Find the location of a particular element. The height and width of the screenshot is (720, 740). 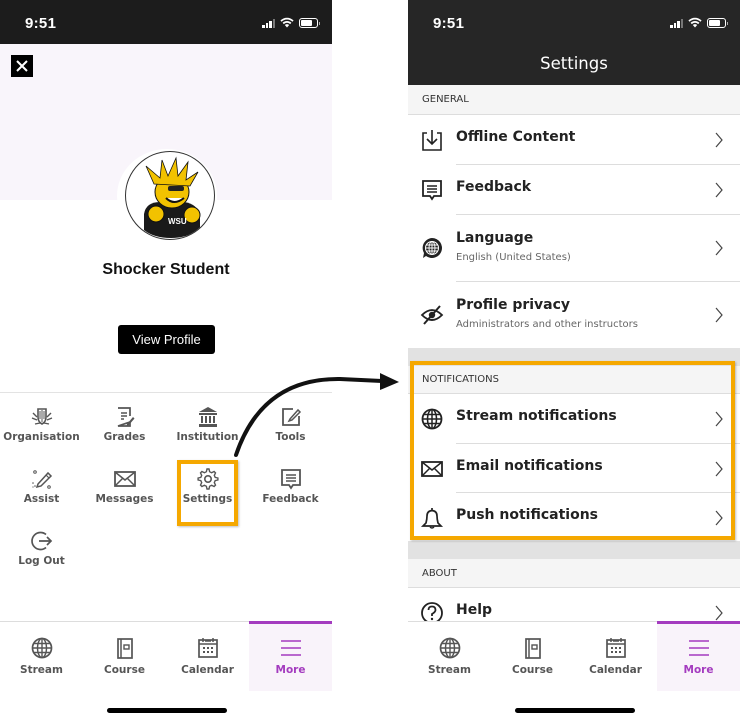

row-title: Profile privacy is located at coordinates (513, 305).